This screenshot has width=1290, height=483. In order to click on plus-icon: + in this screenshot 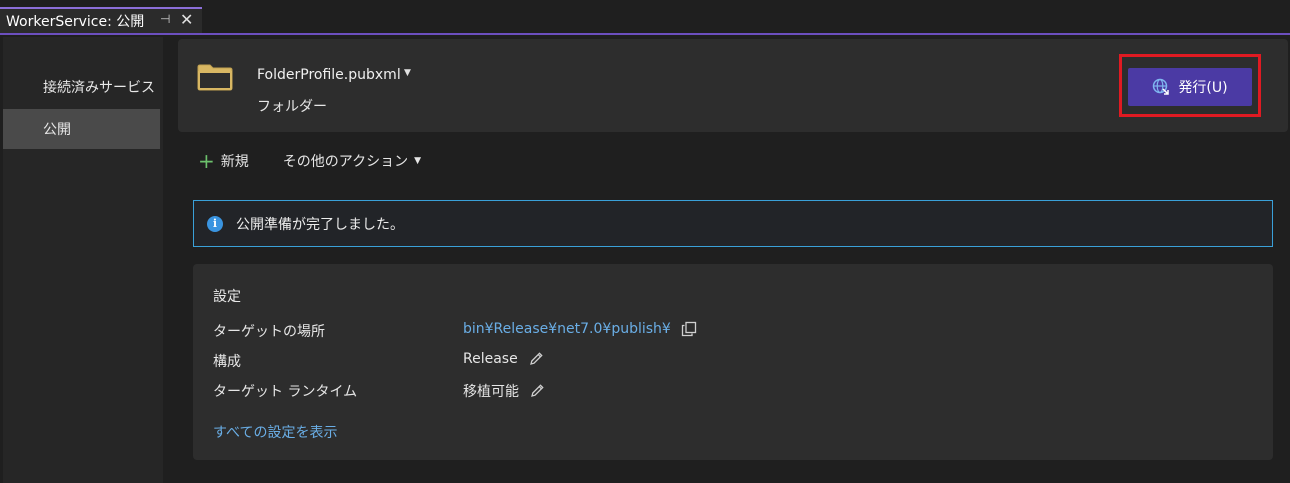, I will do `click(206, 161)`.